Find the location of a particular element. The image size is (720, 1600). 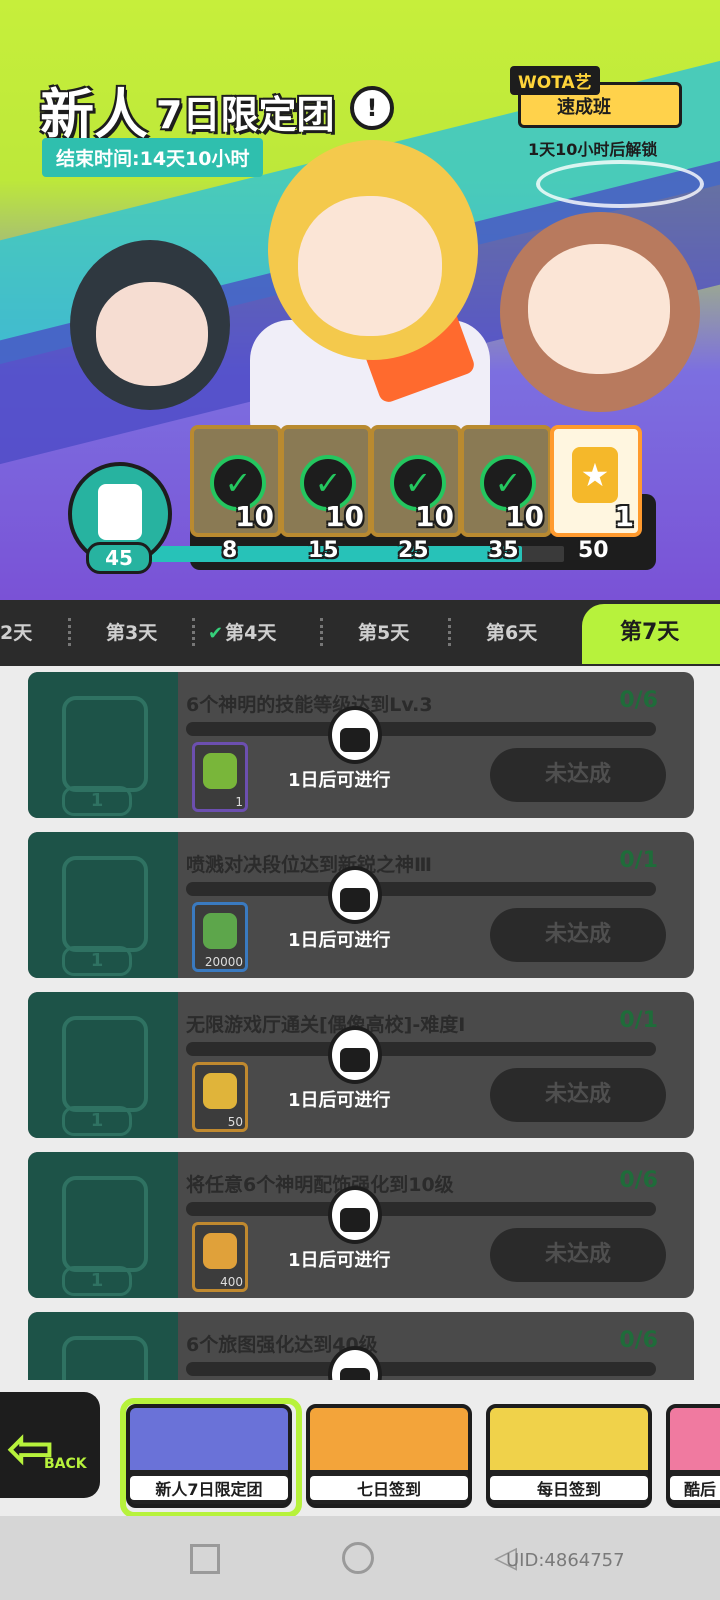

tab-day-3: 第3天 is located at coordinates (131, 631).